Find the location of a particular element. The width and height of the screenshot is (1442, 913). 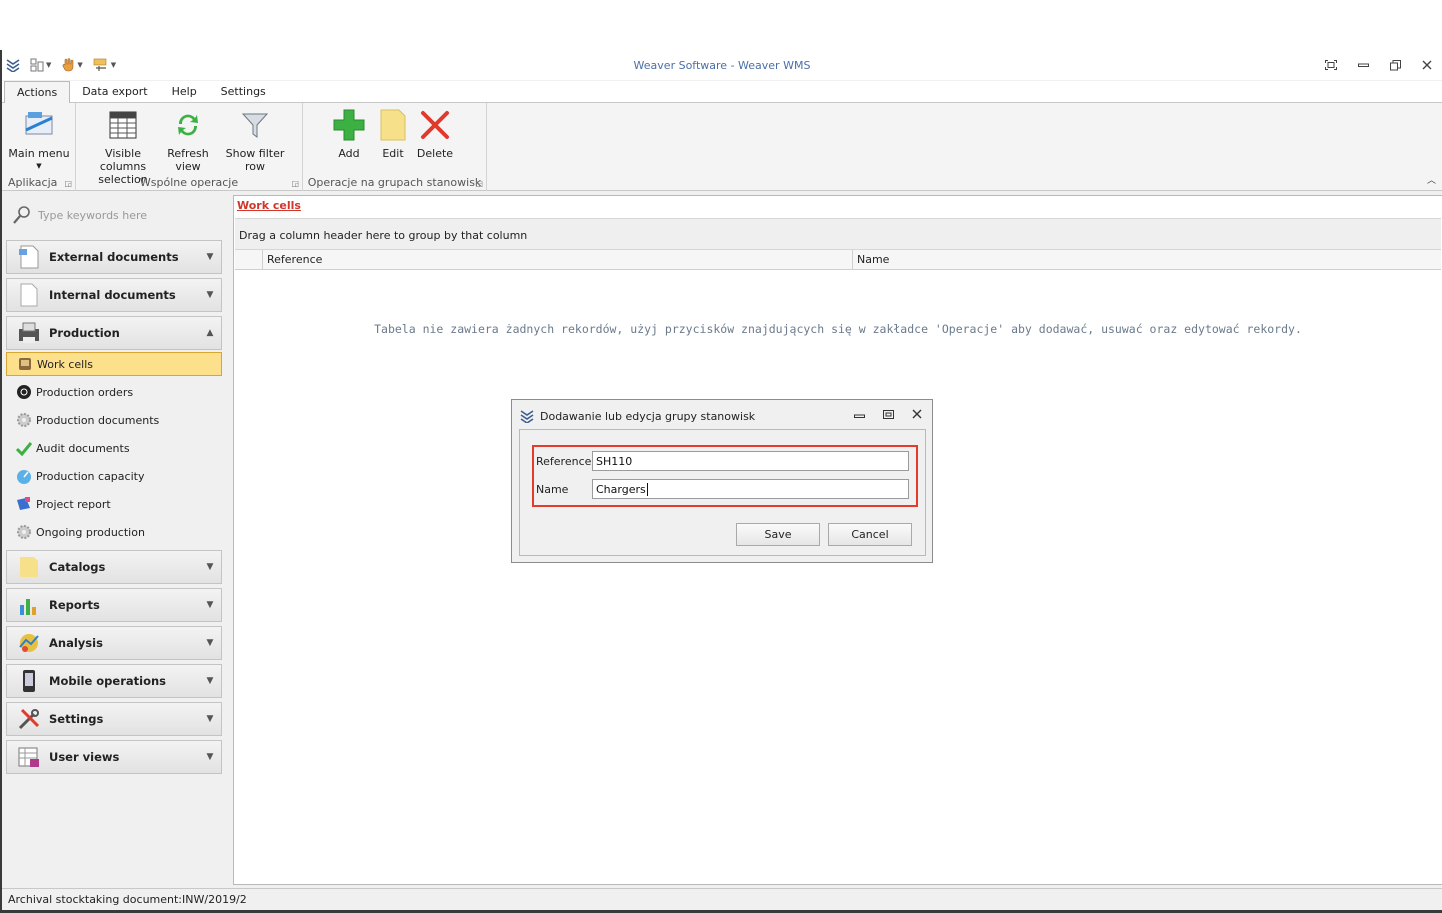

user-views-icon is located at coordinates (29, 757).